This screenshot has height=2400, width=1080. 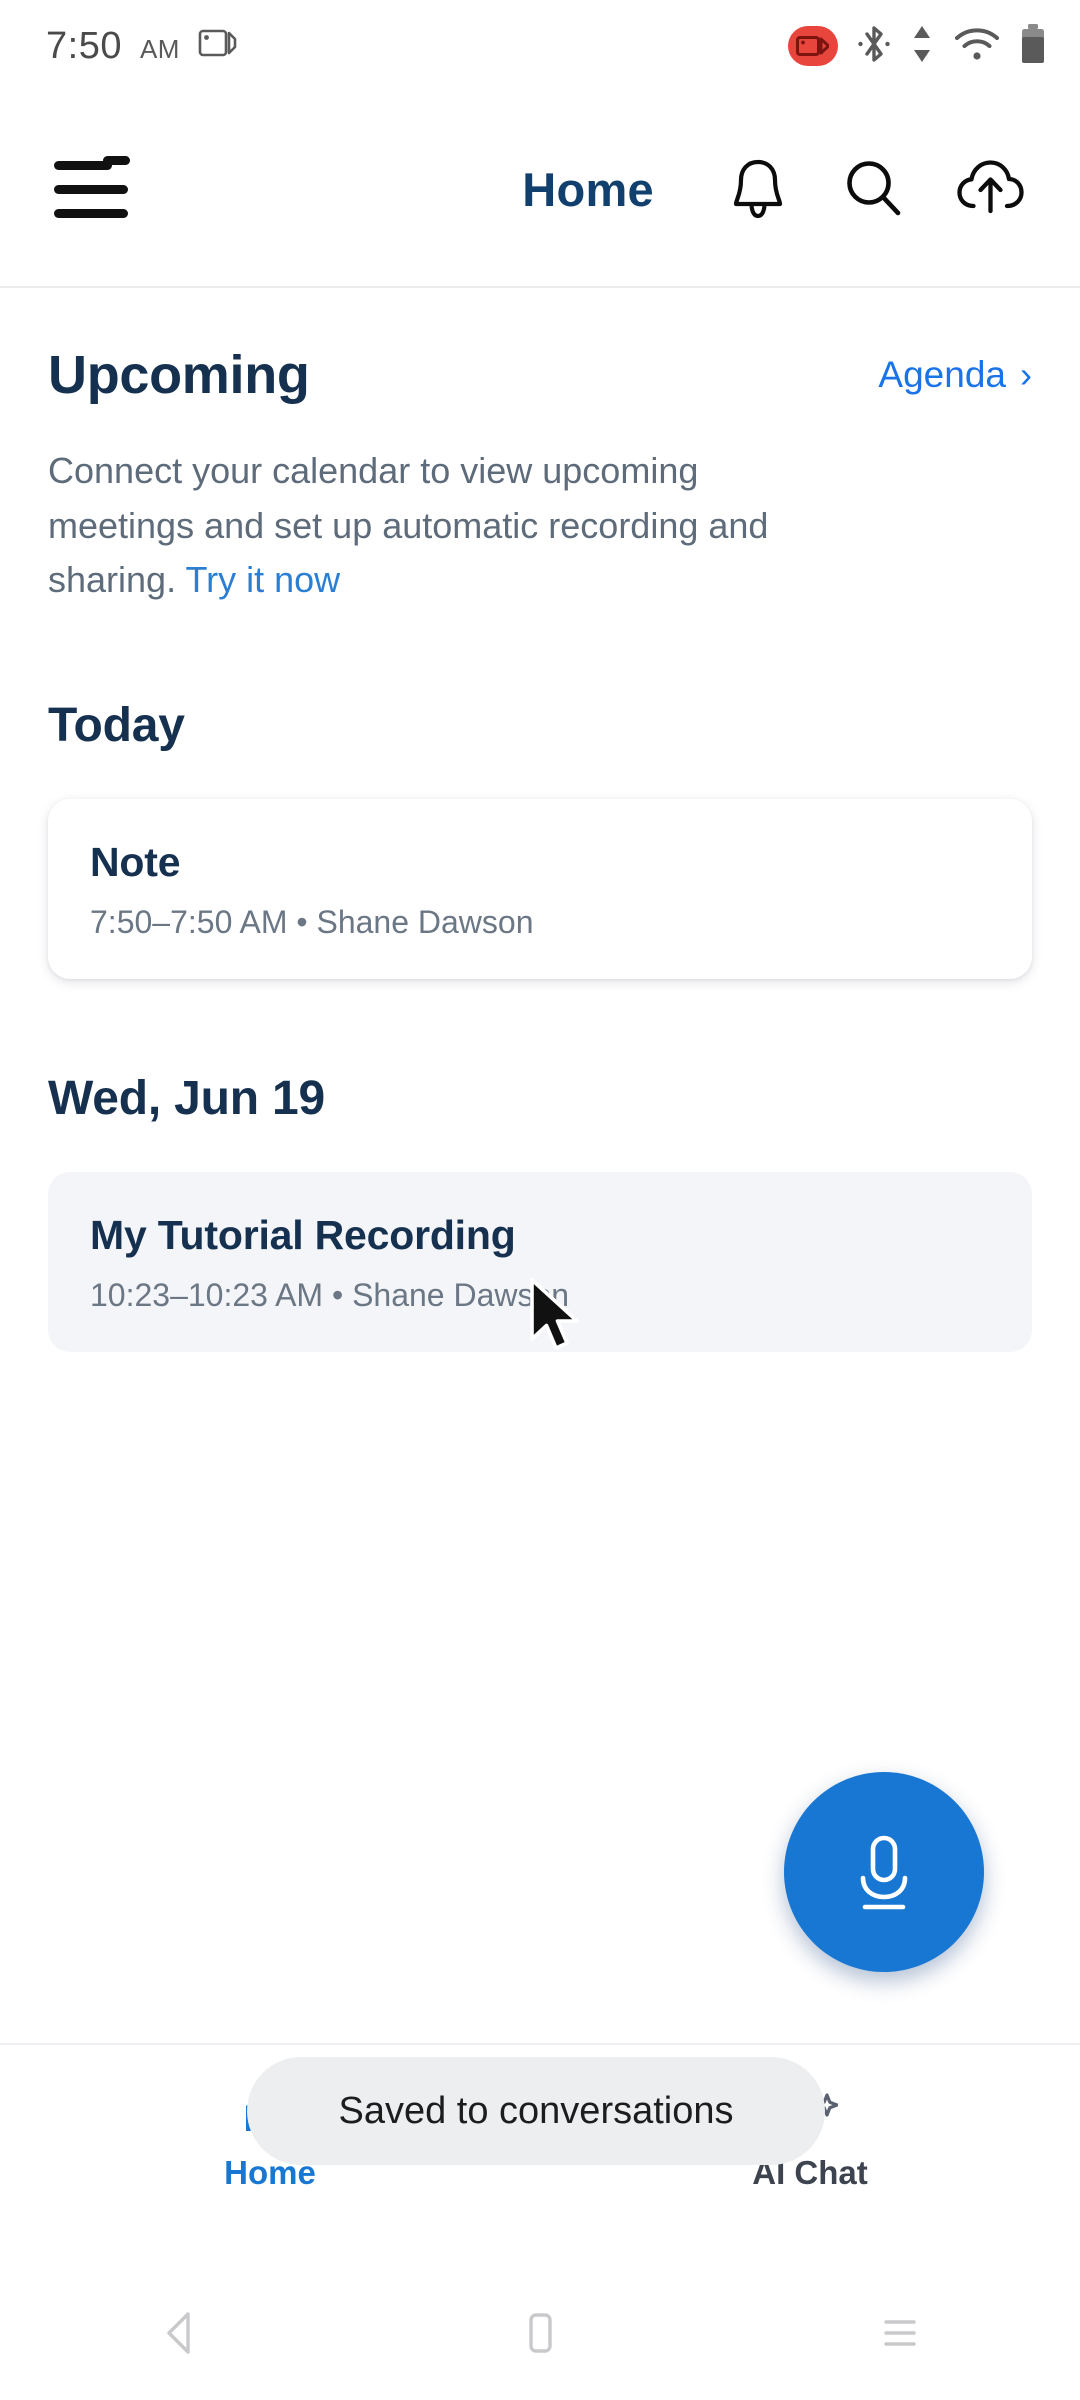 What do you see at coordinates (186, 1099) in the screenshot?
I see `section-heading-wed-jun-19: Wed, Jun 19` at bounding box center [186, 1099].